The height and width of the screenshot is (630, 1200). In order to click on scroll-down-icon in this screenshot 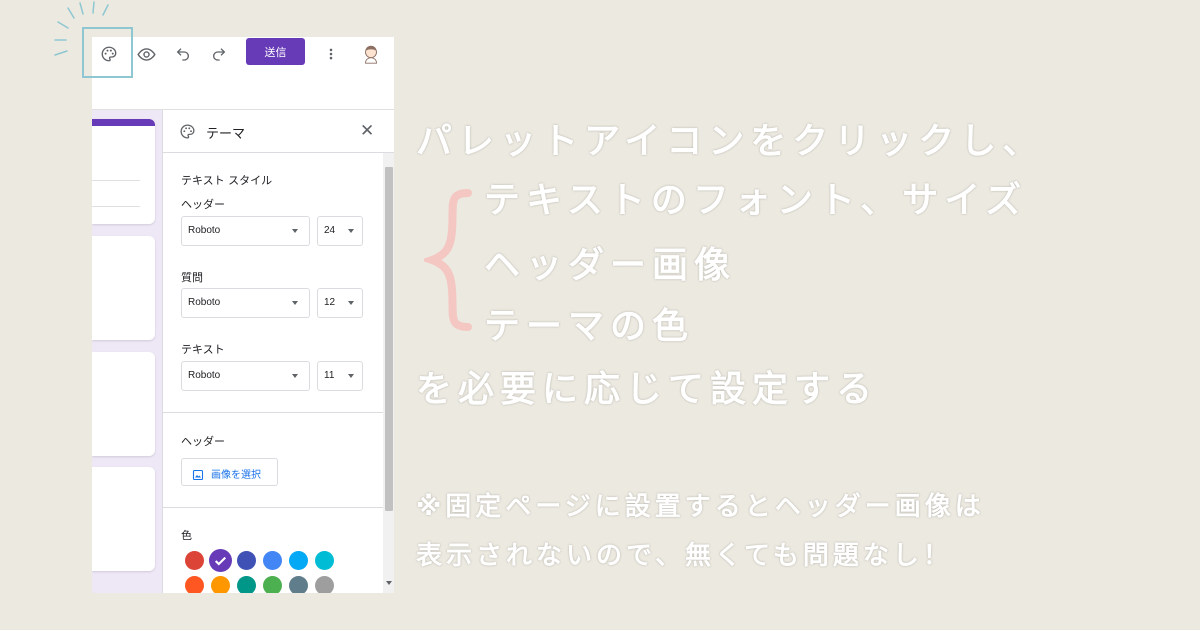, I will do `click(389, 583)`.